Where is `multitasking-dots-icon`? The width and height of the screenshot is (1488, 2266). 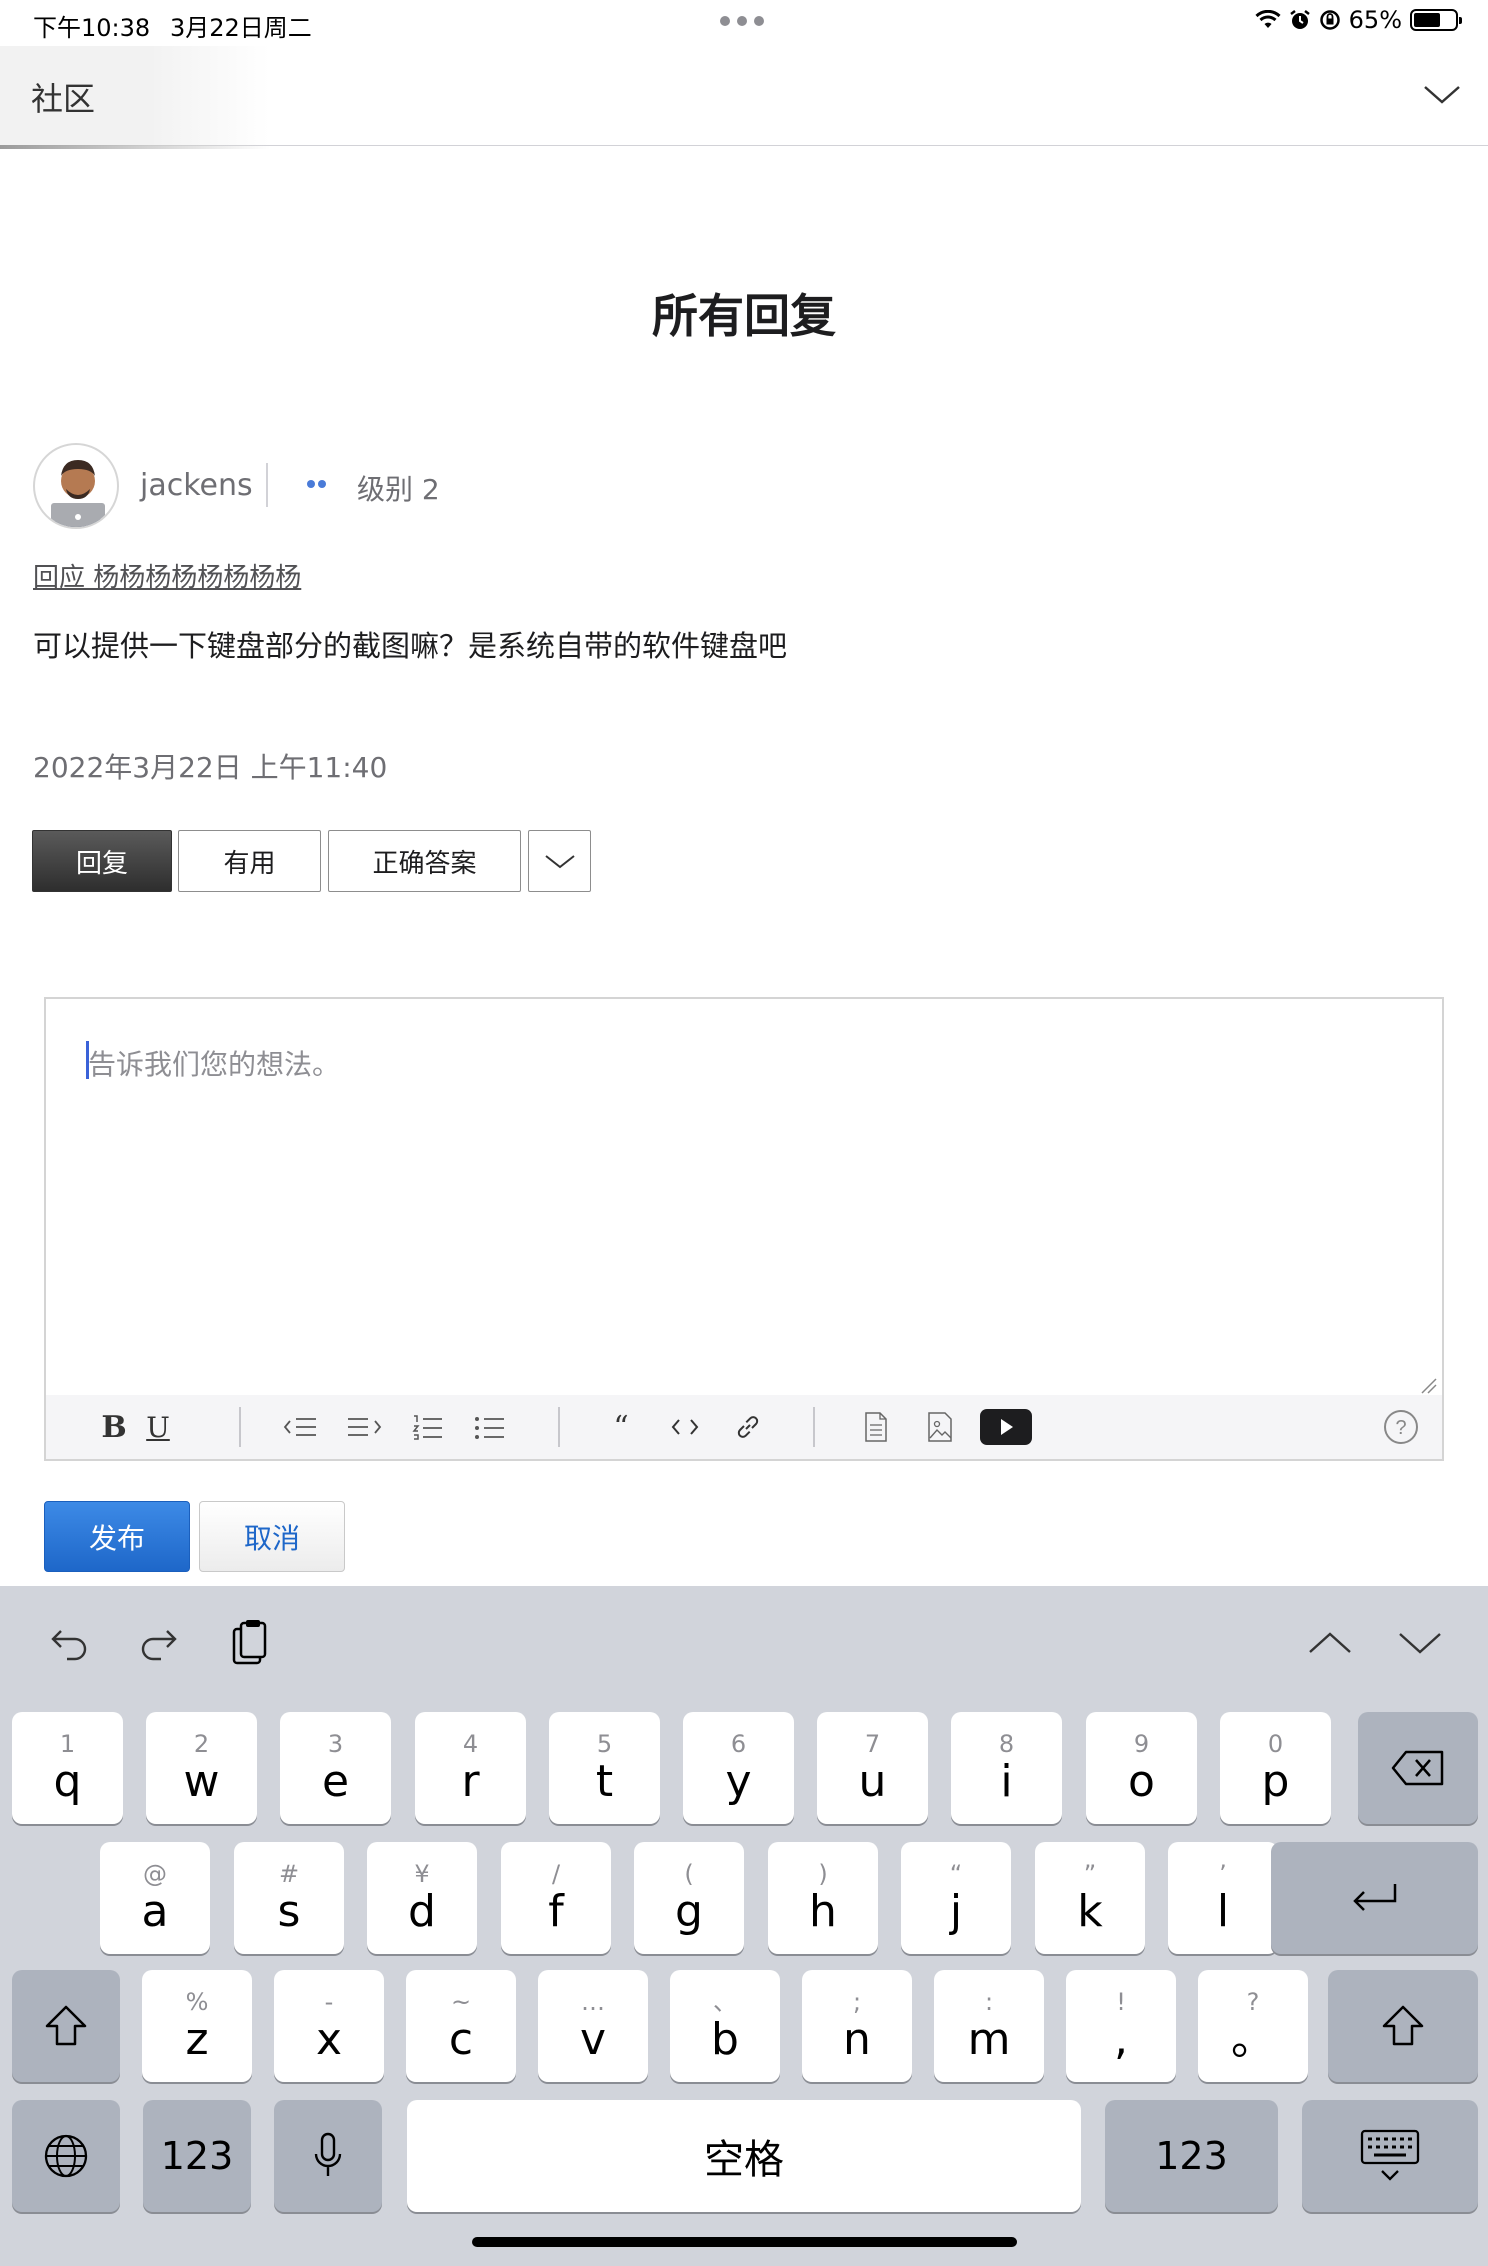 multitasking-dots-icon is located at coordinates (742, 21).